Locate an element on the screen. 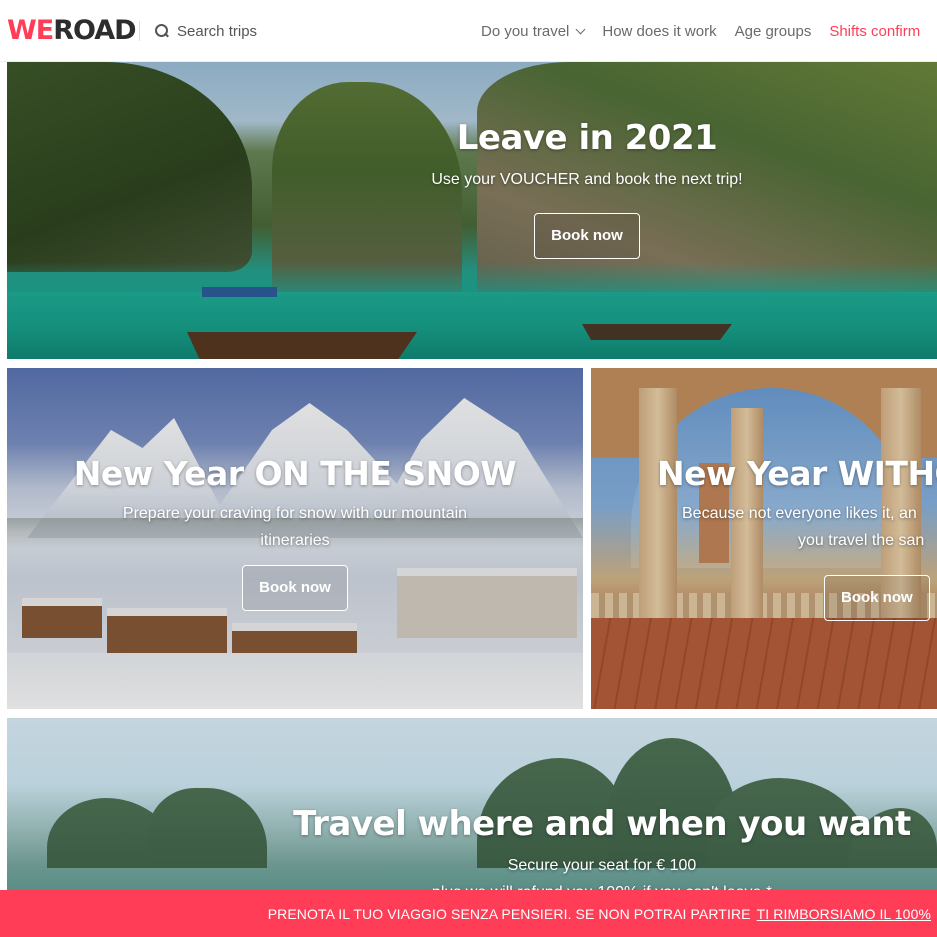  banner-subtitle-line1: Secure your seat for € 100 is located at coordinates (602, 865).